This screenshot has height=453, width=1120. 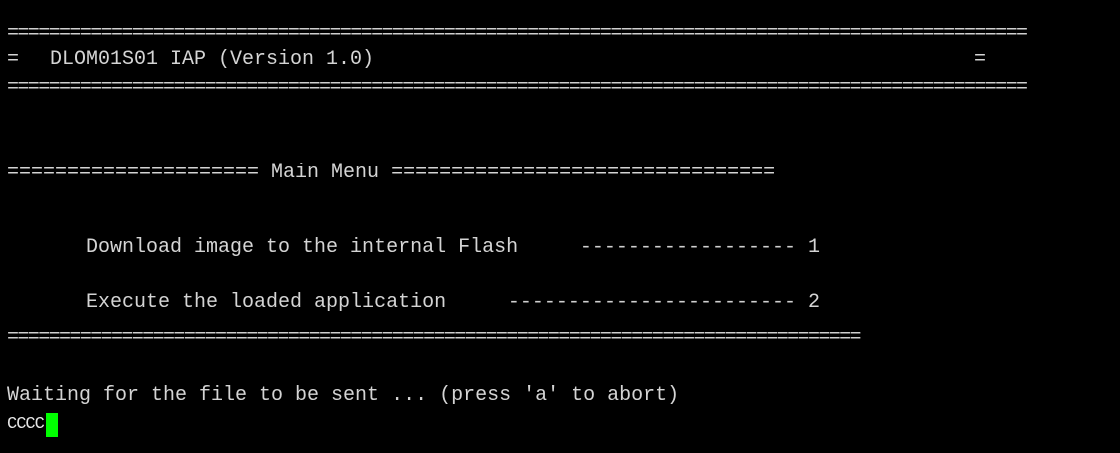 I want to click on menu-item-dashes: ------------------, so click(x=687, y=247).